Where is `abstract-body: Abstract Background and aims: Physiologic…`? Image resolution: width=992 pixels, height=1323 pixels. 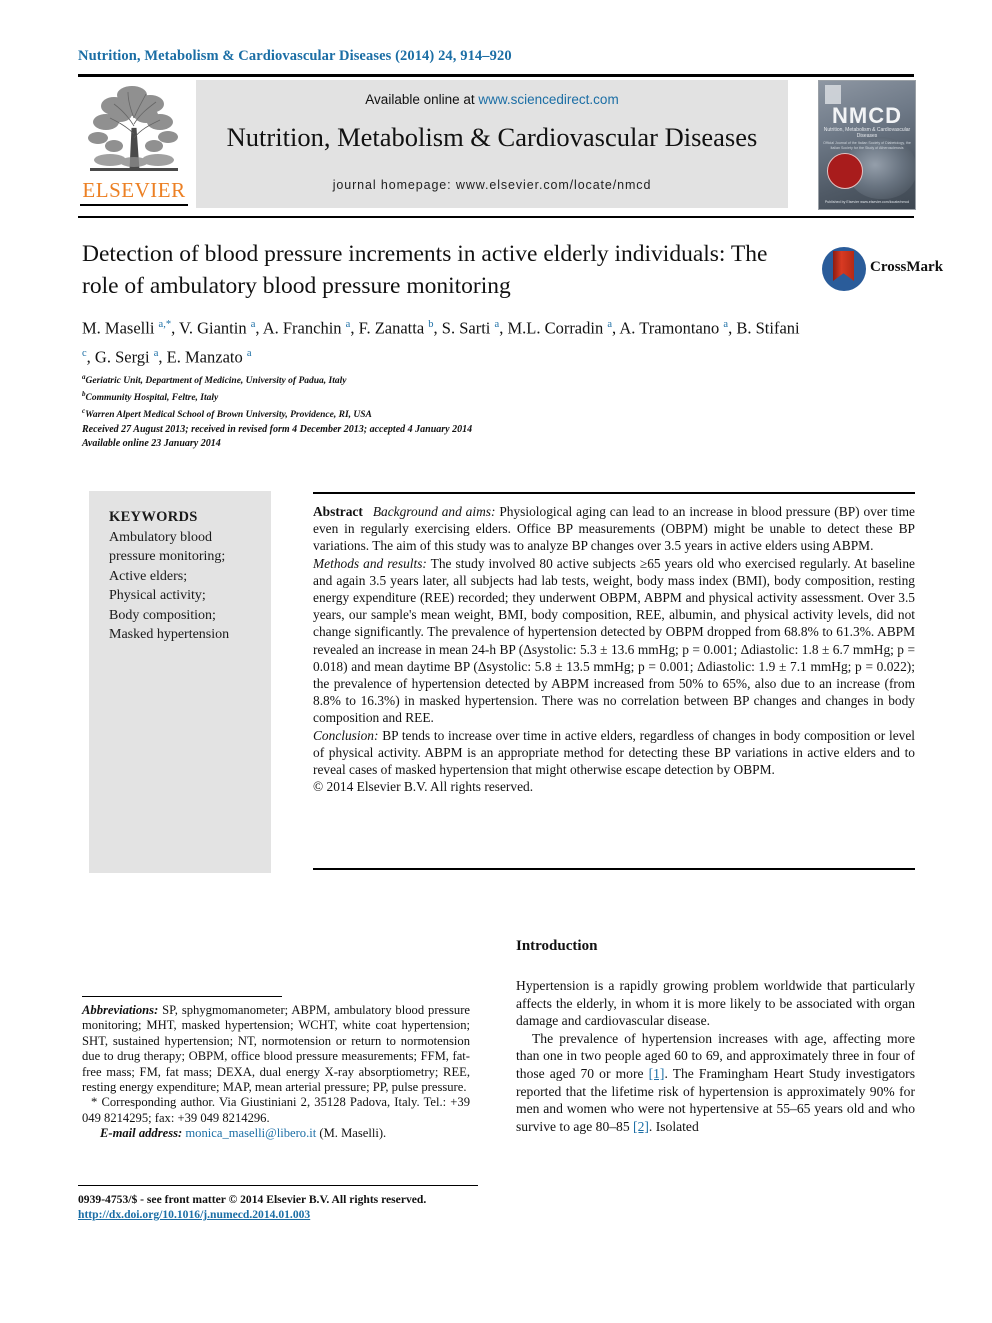
abstract-body: Abstract Background and aims: Physiologic… is located at coordinates (614, 649).